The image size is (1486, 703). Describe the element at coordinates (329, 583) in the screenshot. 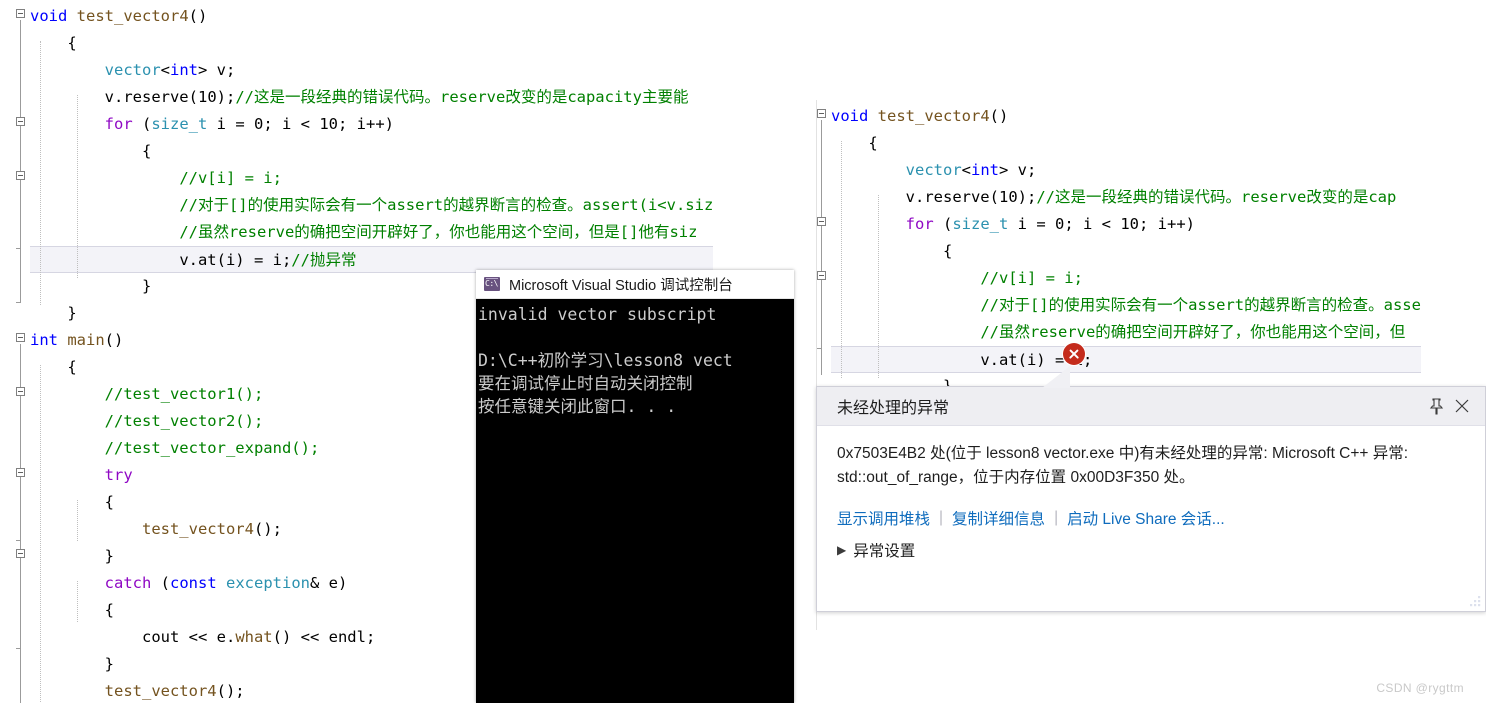

I see `code-token: & e)` at that location.